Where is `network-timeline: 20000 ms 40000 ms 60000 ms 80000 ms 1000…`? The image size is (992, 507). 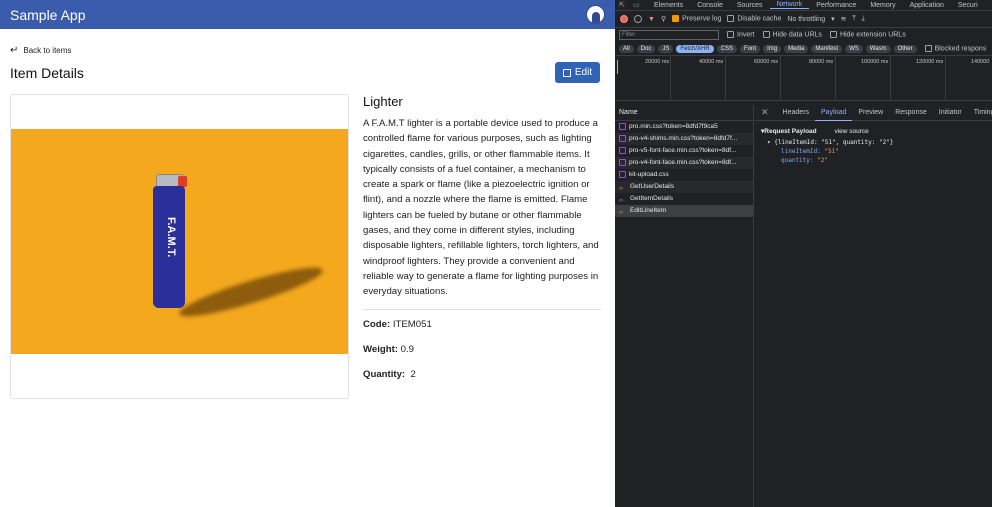 network-timeline: 20000 ms 40000 ms 60000 ms 80000 ms 1000… is located at coordinates (803, 78).